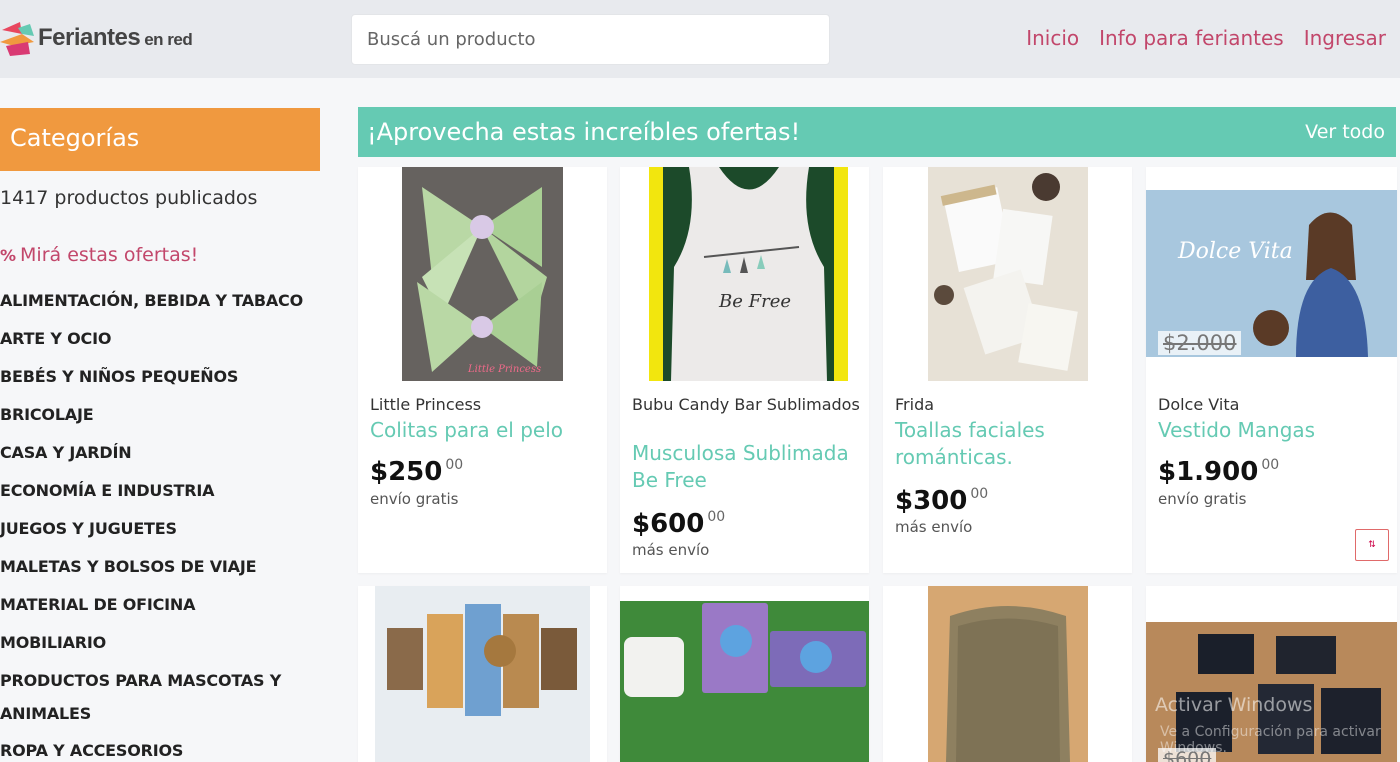  Describe the element at coordinates (1270, 740) in the screenshot. I see `windows-activation-subtext: Ve a Configuración para activar Windows.` at that location.